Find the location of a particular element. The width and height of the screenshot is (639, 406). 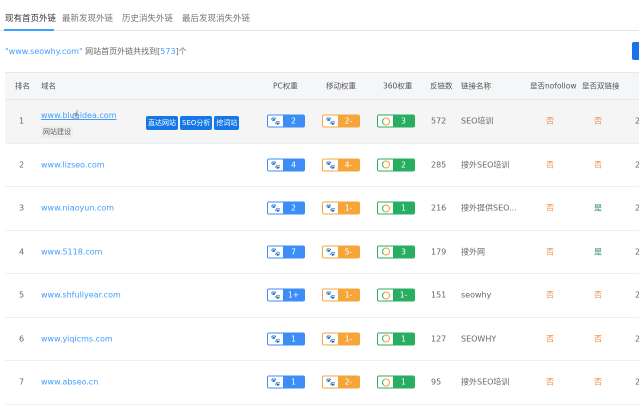

link-name: seowhy is located at coordinates (476, 295).